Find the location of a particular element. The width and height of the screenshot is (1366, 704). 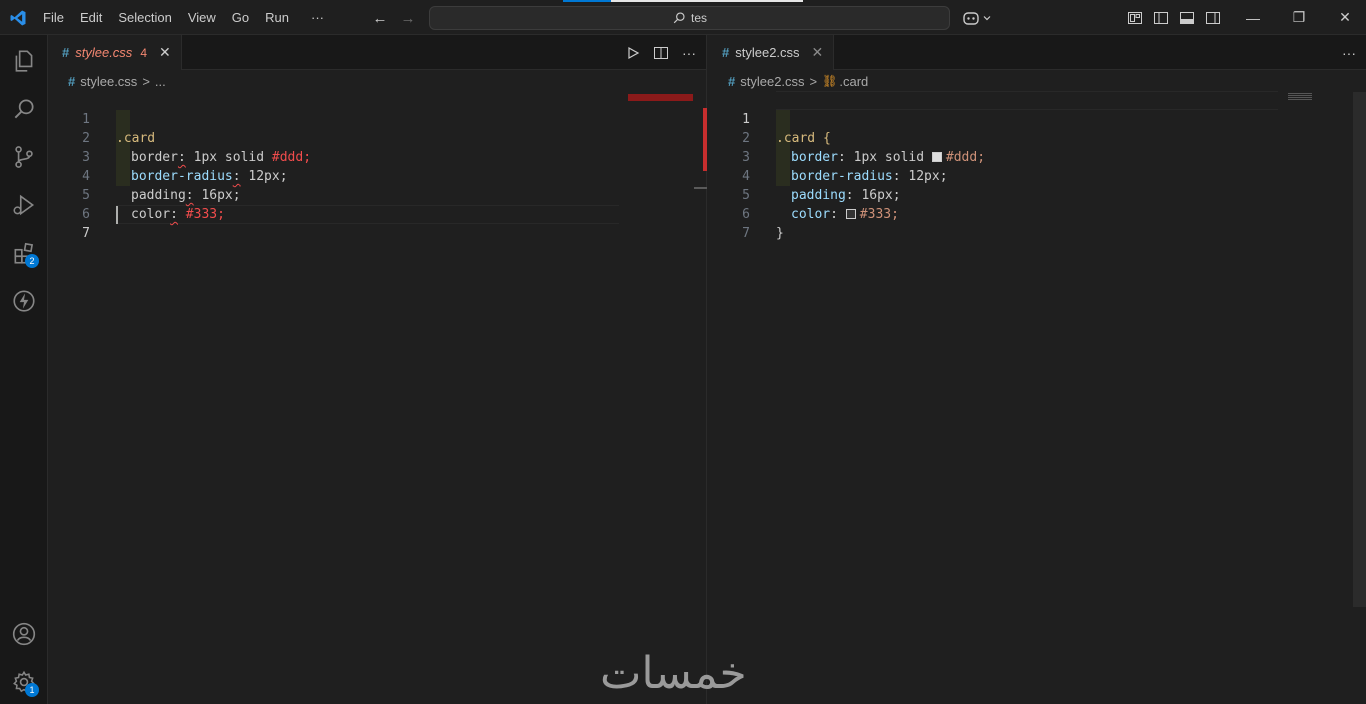

search-view-button is located at coordinates (24, 109).